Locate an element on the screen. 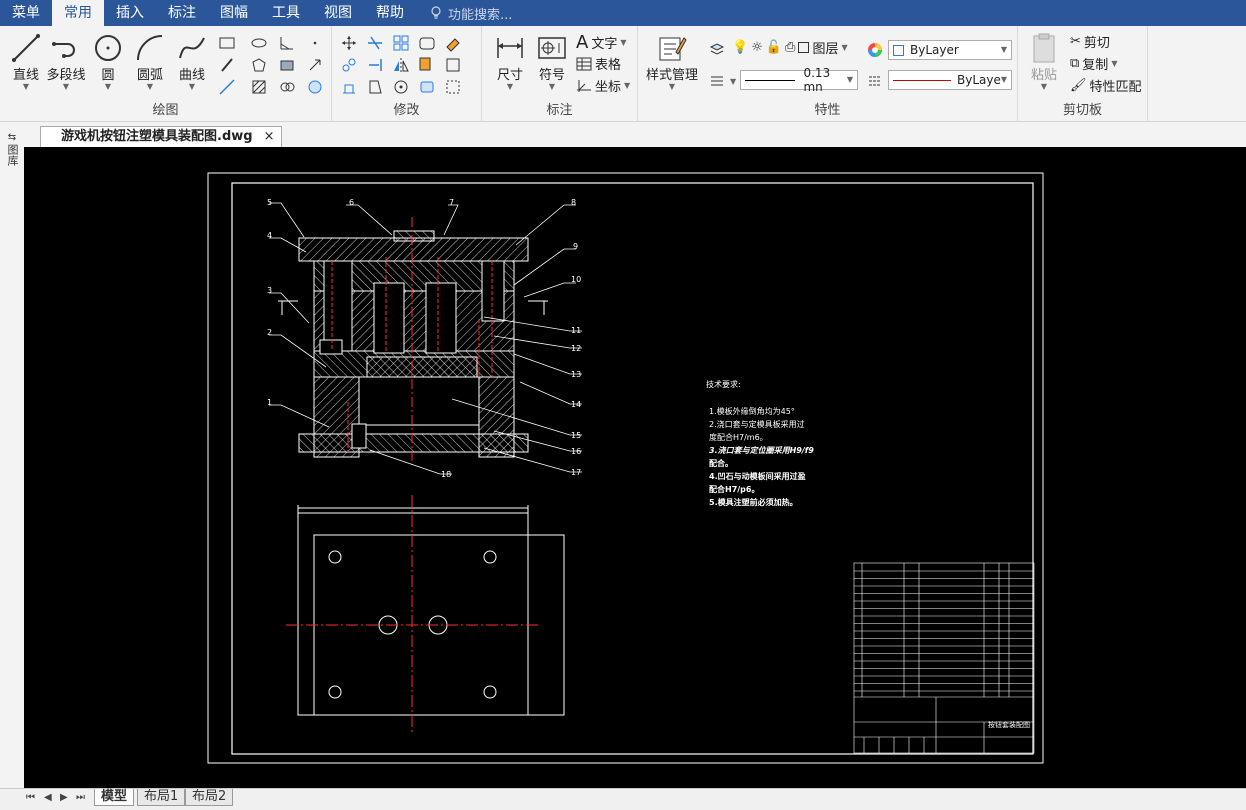 The image size is (1246, 810). callout-4: 4 is located at coordinates (269, 235).